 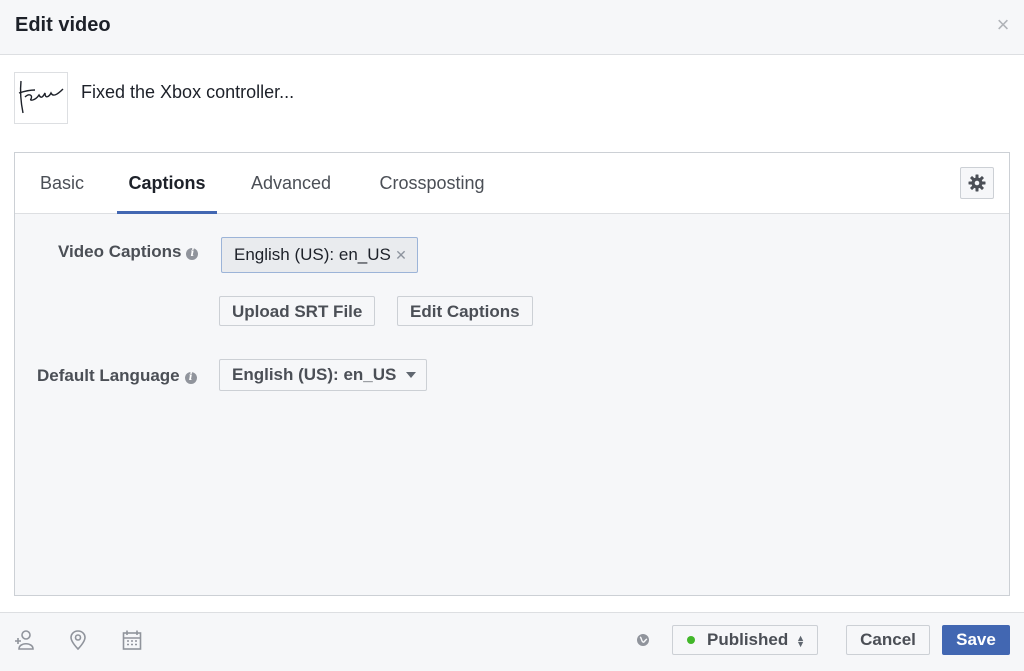 What do you see at coordinates (888, 640) in the screenshot?
I see `cancel-button: Cancel` at bounding box center [888, 640].